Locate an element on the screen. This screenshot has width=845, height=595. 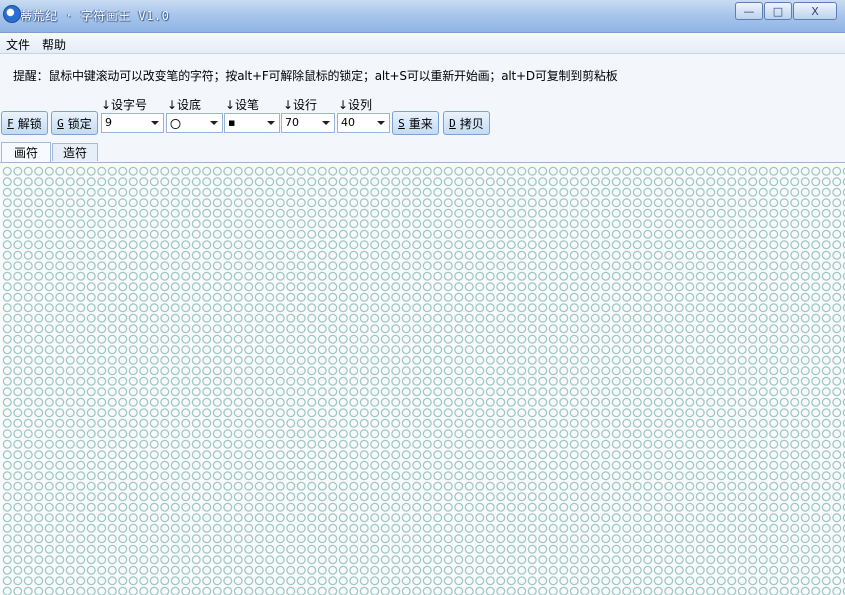
lock-label: 锁定 is located at coordinates (79, 123).